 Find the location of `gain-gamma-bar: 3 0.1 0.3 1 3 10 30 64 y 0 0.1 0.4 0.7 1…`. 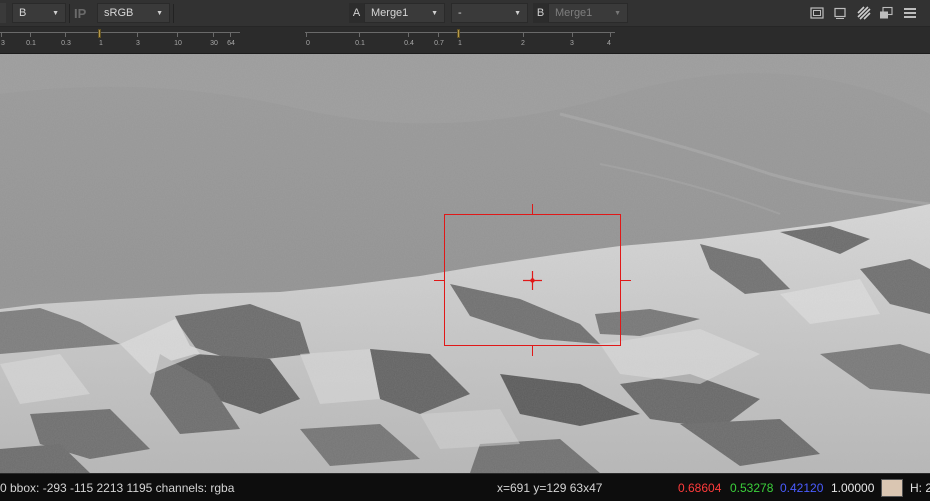

gain-gamma-bar: 3 0.1 0.3 1 3 10 30 64 y 0 0.1 0.4 0.7 1… is located at coordinates (465, 52).